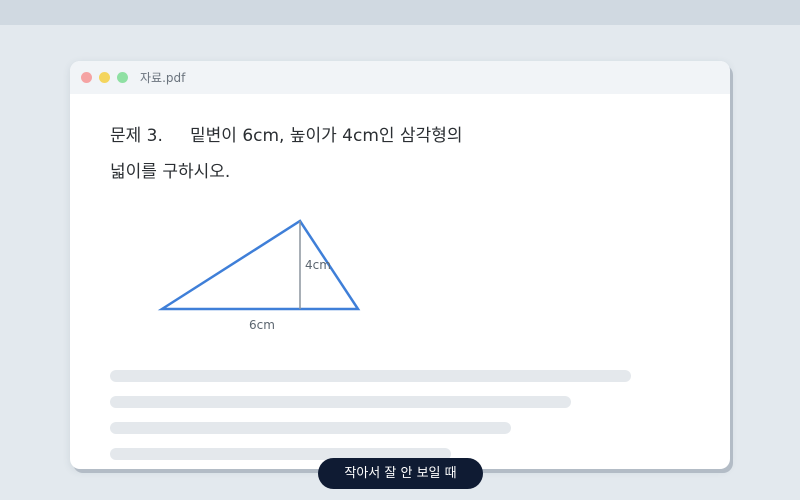  I want to click on background-band, so click(400, 12).